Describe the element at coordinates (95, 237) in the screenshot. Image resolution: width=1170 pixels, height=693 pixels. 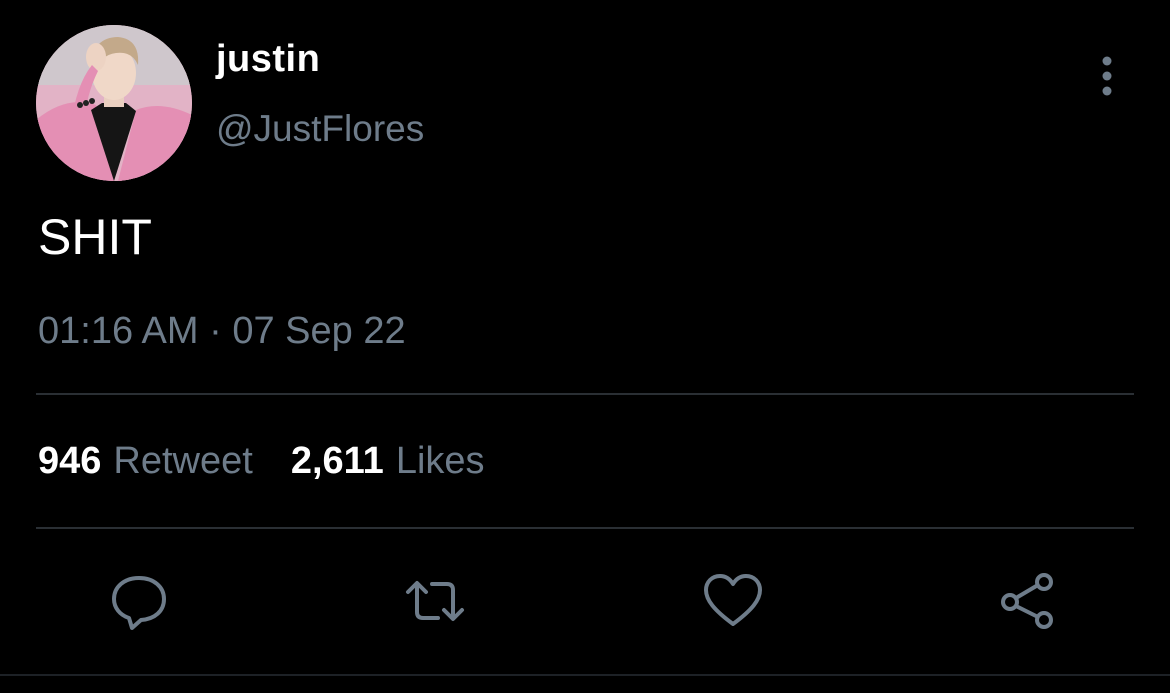
I see `tweet-text: SHIT` at that location.